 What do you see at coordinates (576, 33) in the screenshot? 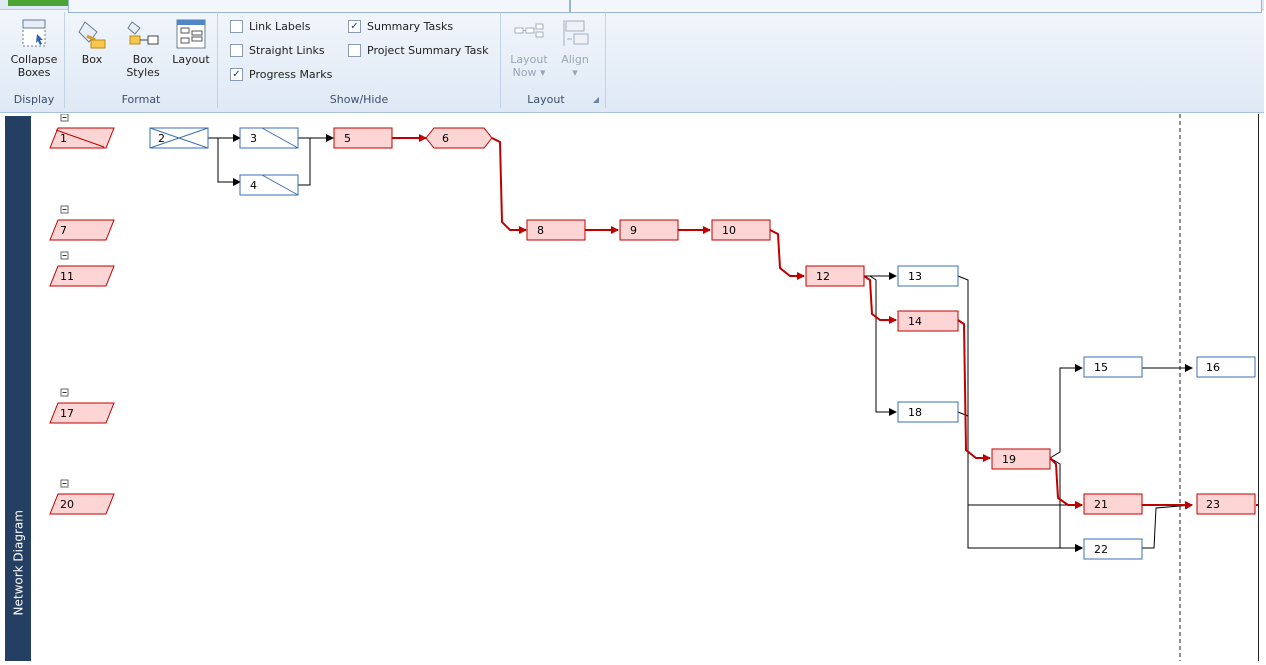
I see `align-icon` at bounding box center [576, 33].